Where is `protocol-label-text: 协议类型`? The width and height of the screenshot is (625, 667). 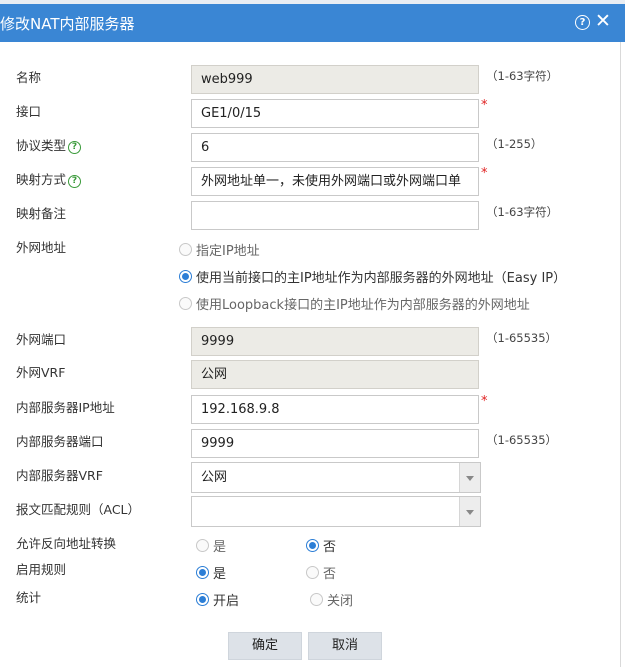
protocol-label-text: 协议类型 is located at coordinates (41, 145).